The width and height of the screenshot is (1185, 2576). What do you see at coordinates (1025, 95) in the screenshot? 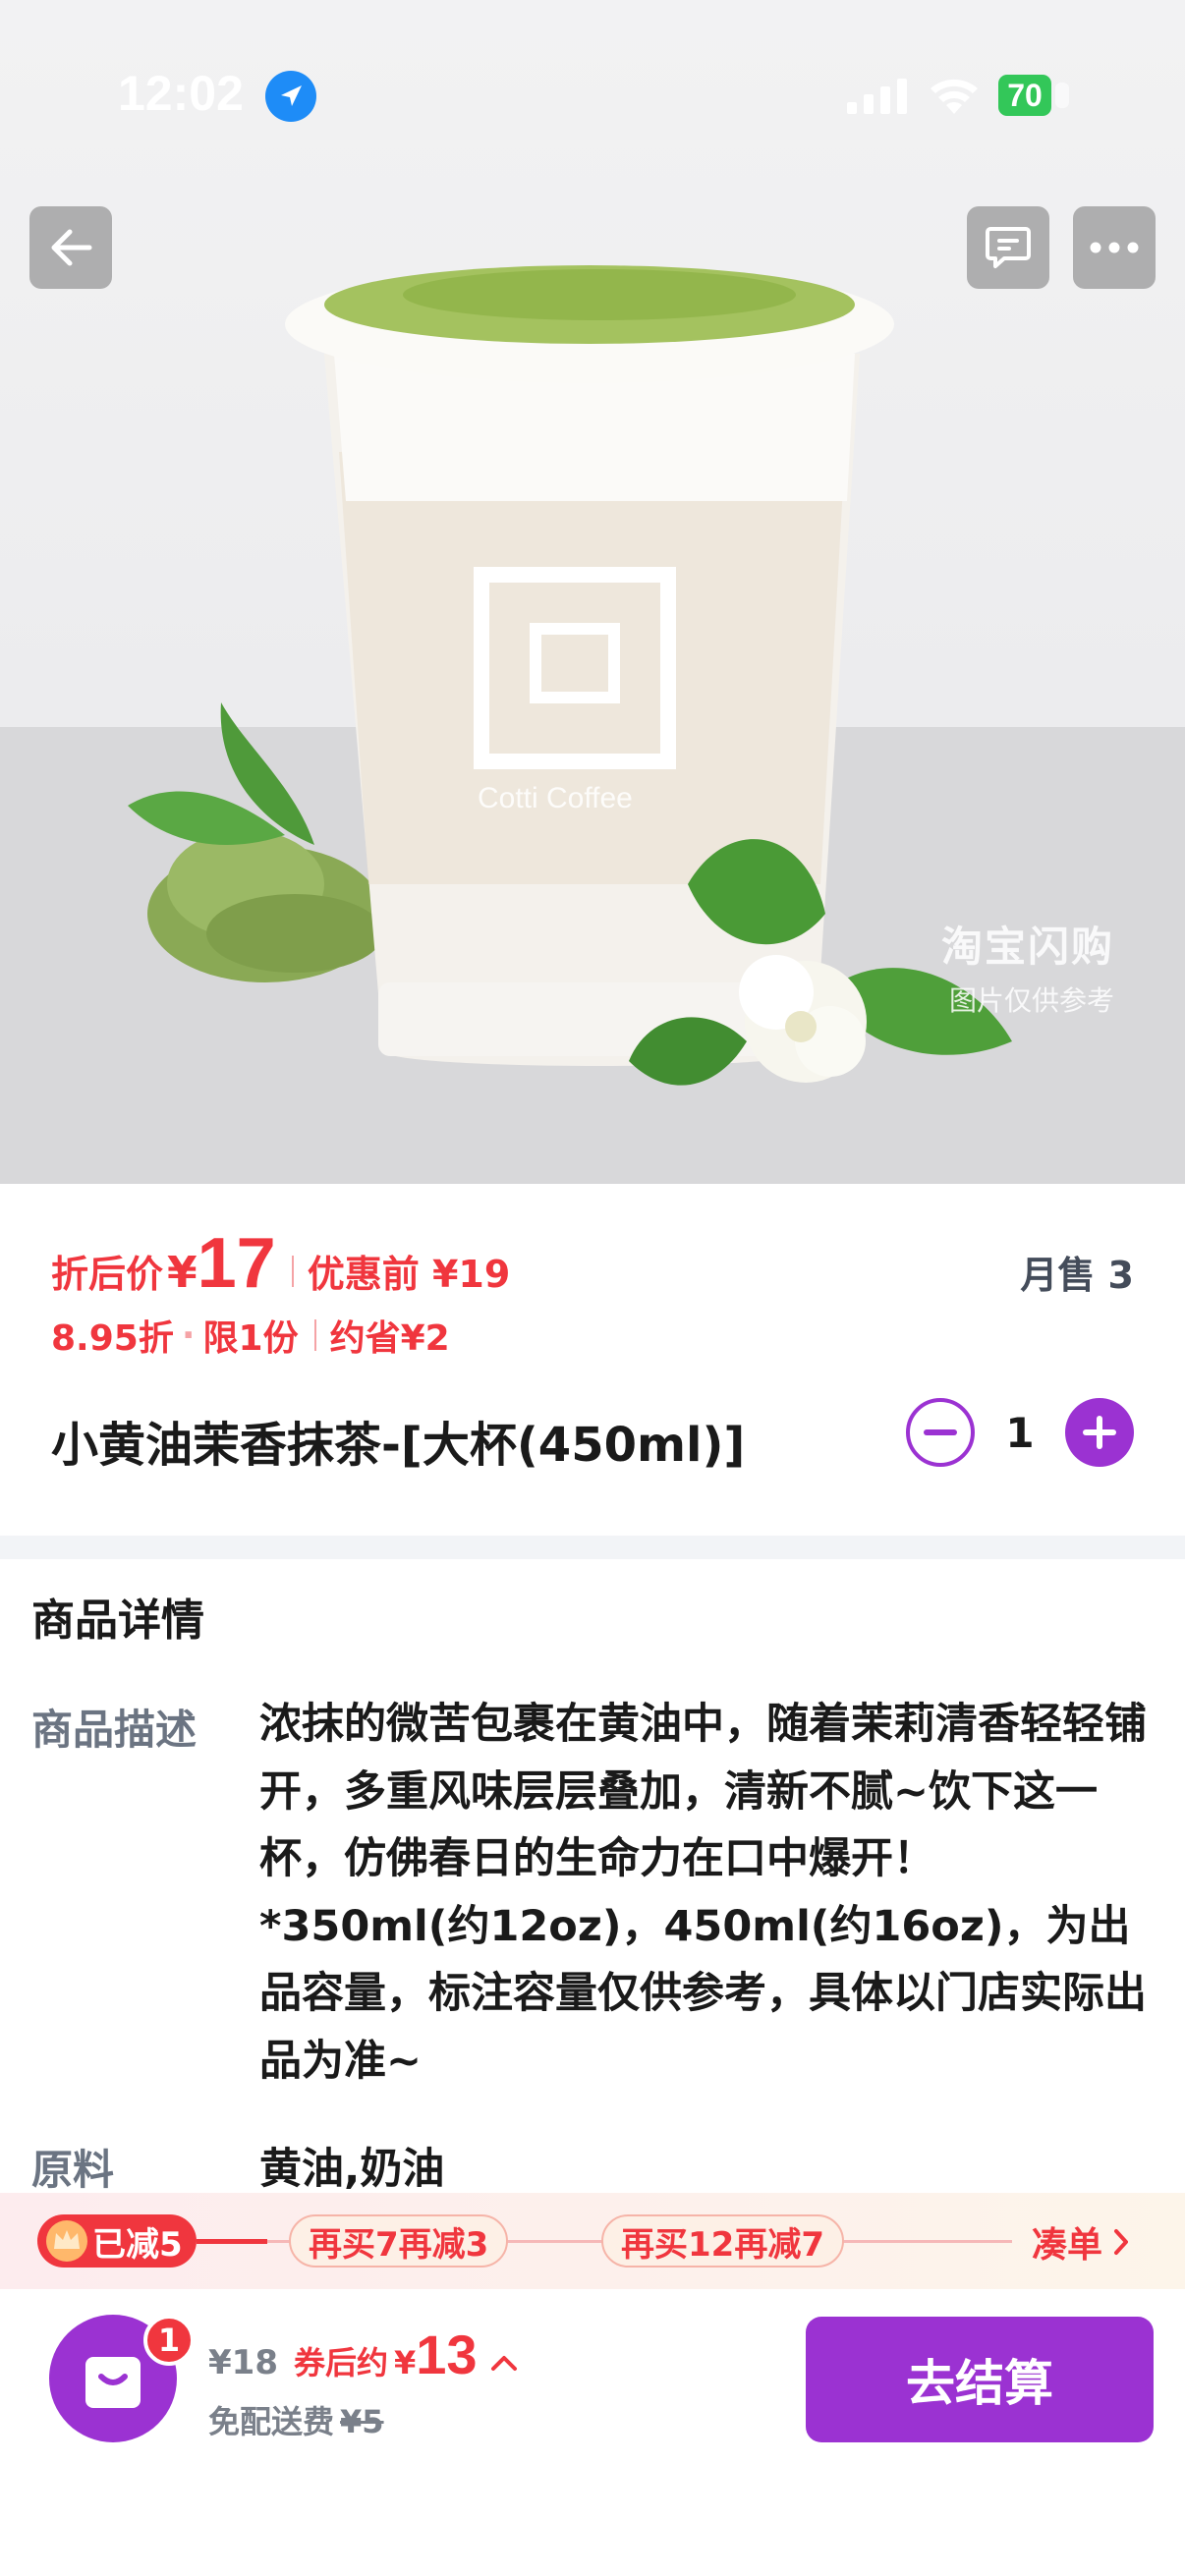
I see `battery-percent: 70` at bounding box center [1025, 95].